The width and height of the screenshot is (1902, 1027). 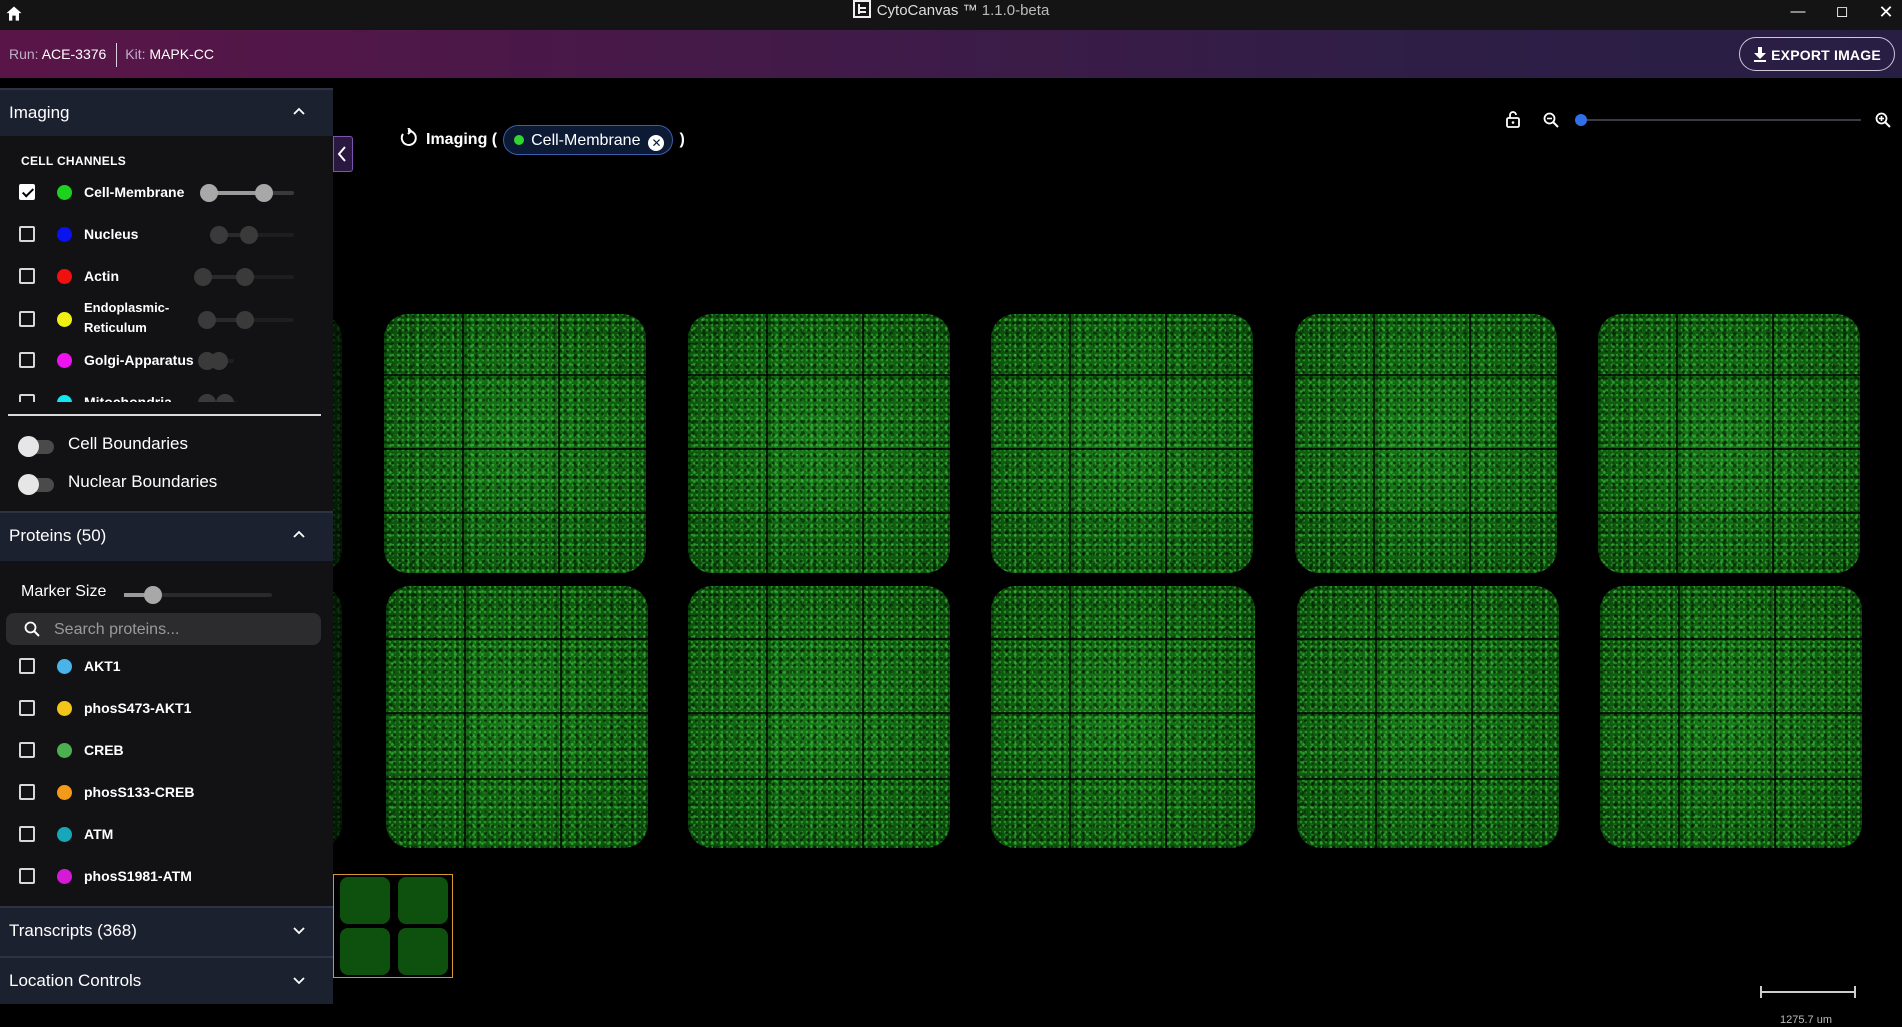 What do you see at coordinates (74, 54) in the screenshot?
I see `run-value: ACE-3376` at bounding box center [74, 54].